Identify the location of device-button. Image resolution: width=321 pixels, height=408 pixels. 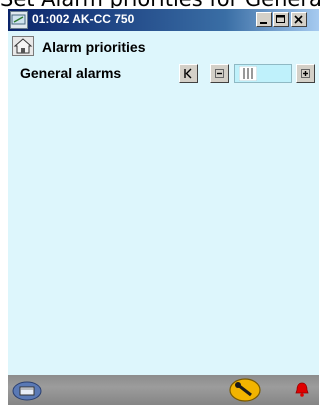
(27, 393).